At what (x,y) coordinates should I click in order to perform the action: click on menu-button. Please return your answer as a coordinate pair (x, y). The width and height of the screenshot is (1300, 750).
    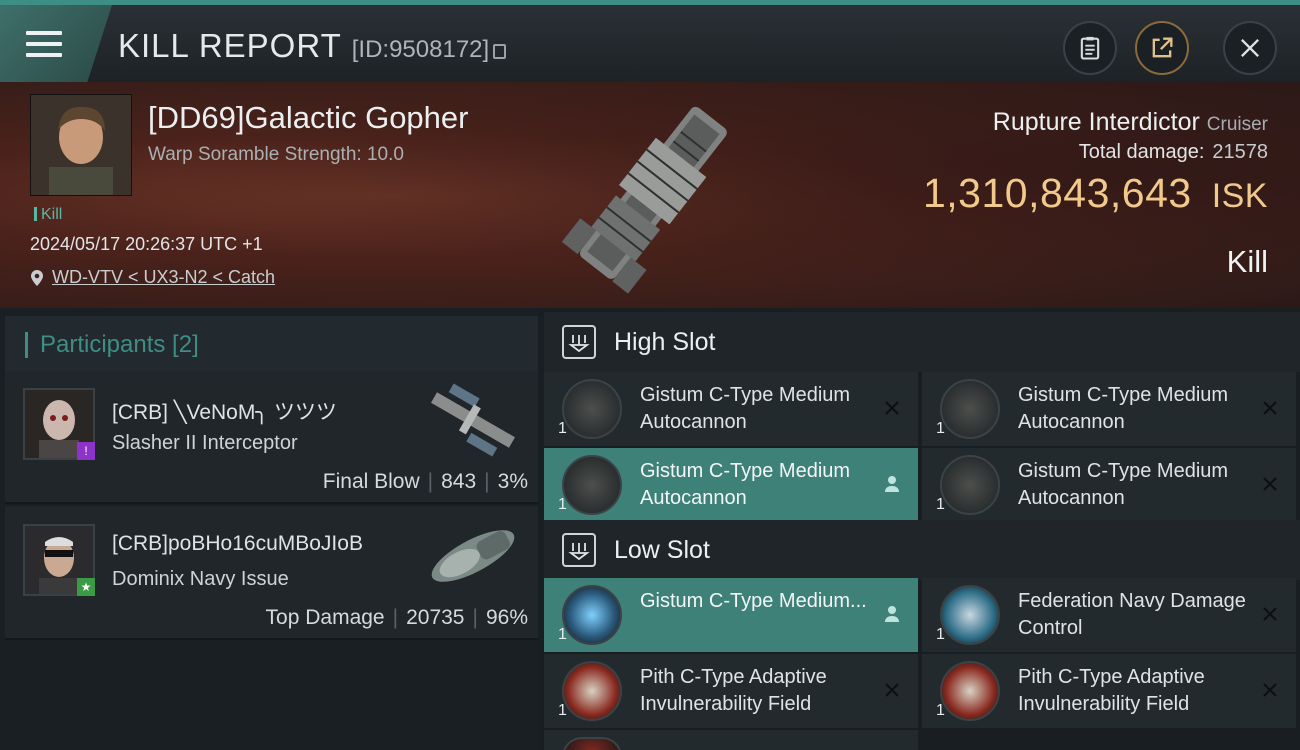
    Looking at the image, I should click on (56, 43).